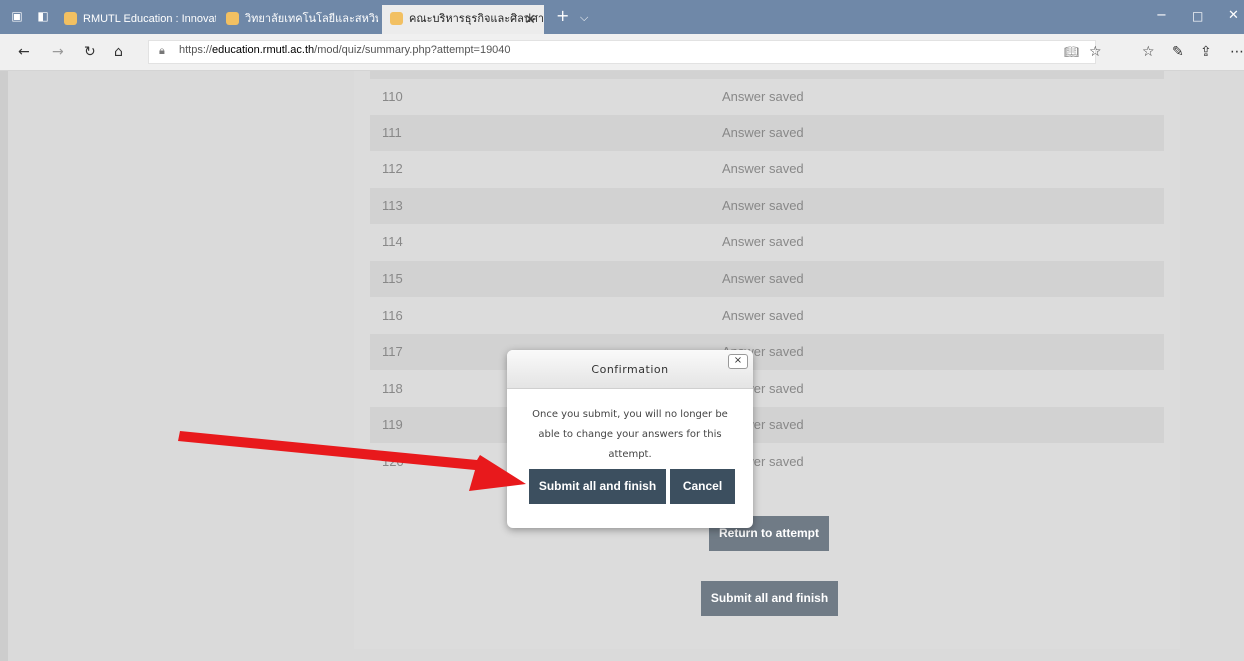 The height and width of the screenshot is (661, 1244). I want to click on red-arrow-shape, so click(352, 461).